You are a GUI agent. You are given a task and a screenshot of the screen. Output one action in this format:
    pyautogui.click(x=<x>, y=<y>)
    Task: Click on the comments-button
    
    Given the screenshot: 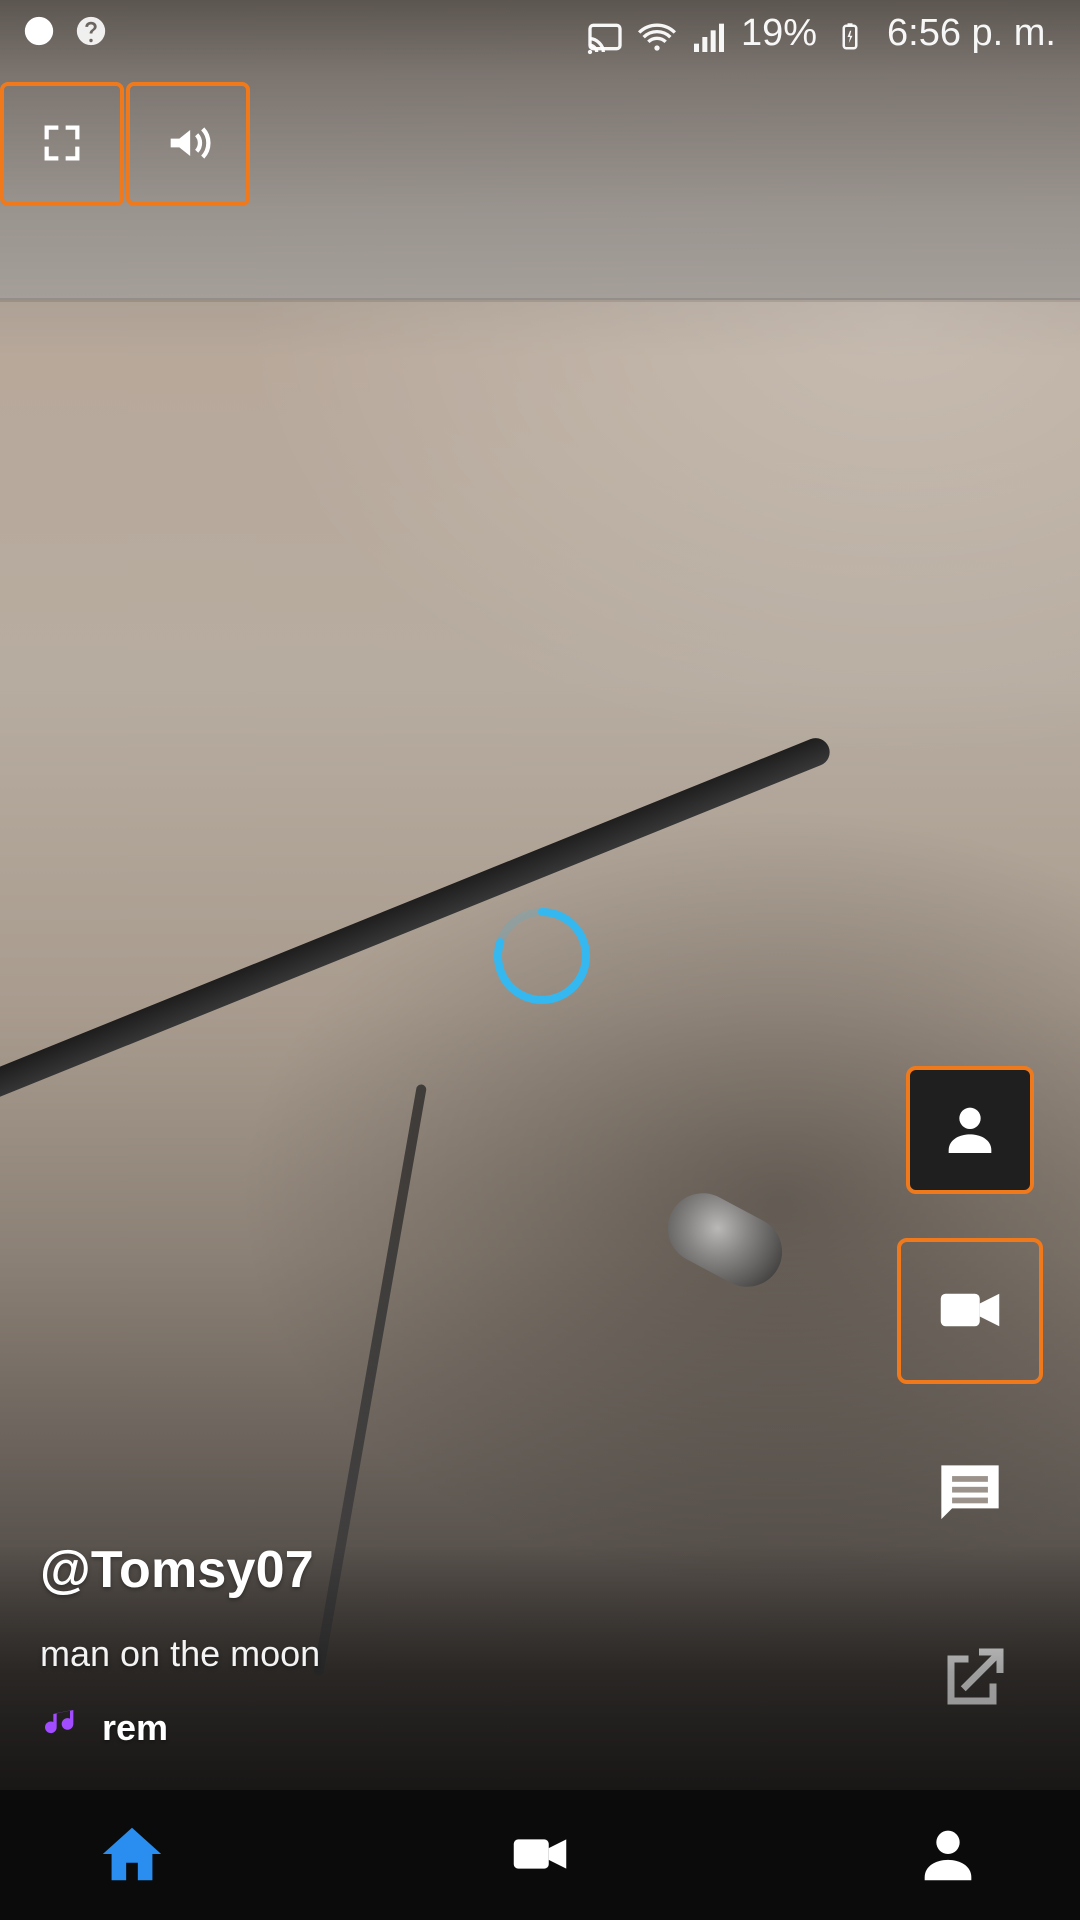 What is the action you would take?
    pyautogui.click(x=970, y=1495)
    